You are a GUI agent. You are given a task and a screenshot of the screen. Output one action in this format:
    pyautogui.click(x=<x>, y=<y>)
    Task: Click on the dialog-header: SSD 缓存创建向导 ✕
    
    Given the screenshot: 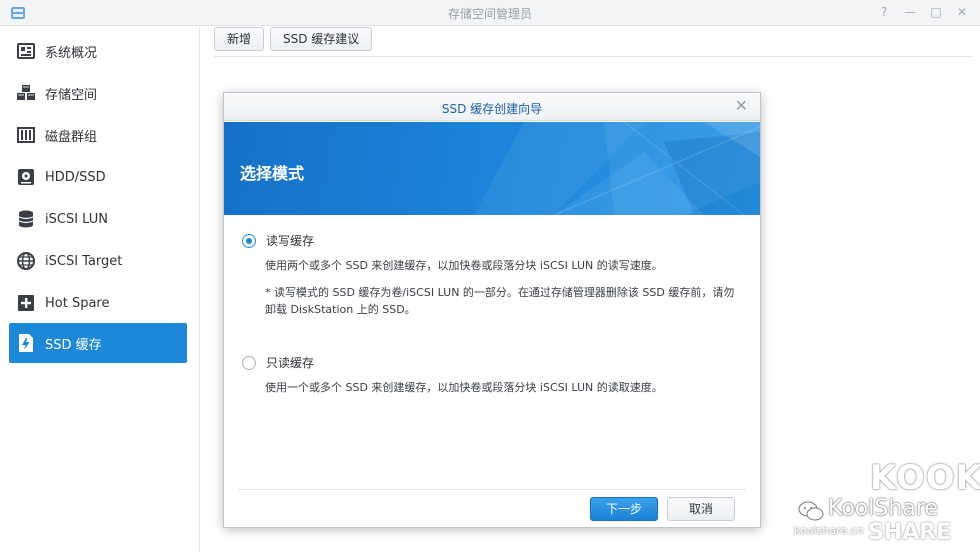 What is the action you would take?
    pyautogui.click(x=492, y=107)
    